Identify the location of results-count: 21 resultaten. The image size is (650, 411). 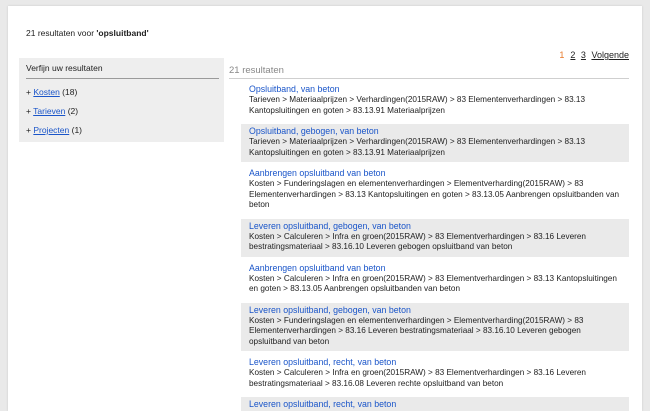
(429, 72).